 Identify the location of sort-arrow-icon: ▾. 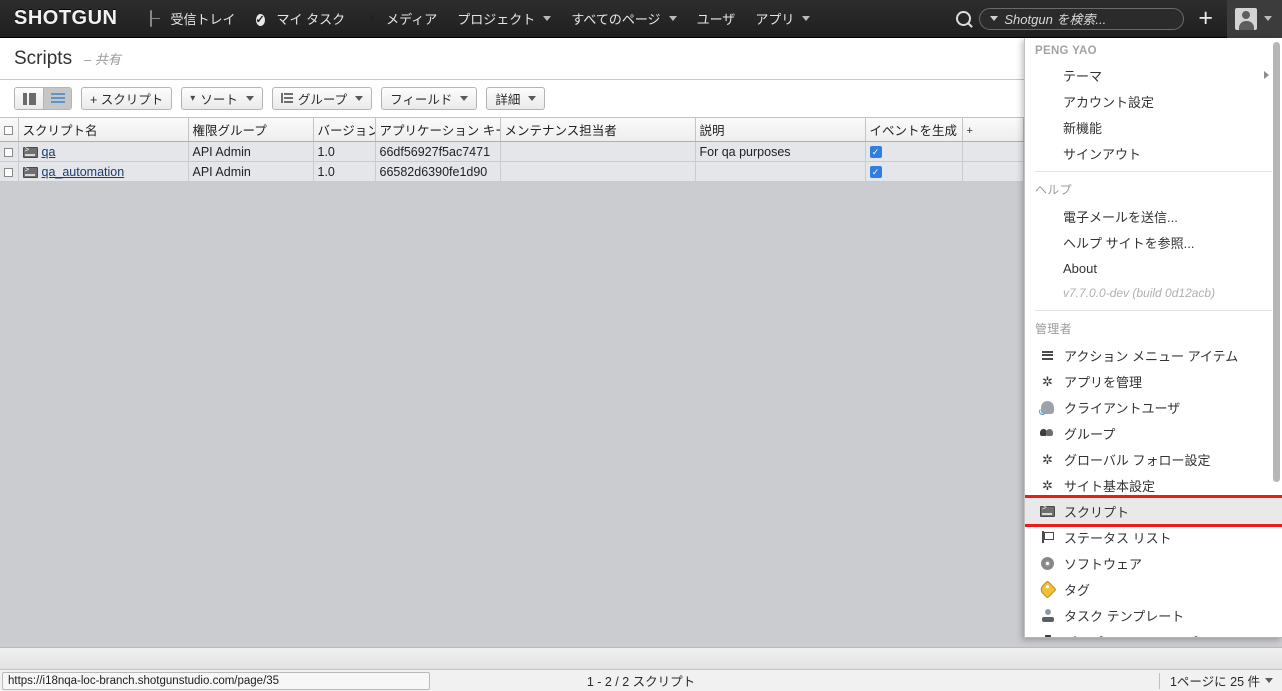
(193, 98).